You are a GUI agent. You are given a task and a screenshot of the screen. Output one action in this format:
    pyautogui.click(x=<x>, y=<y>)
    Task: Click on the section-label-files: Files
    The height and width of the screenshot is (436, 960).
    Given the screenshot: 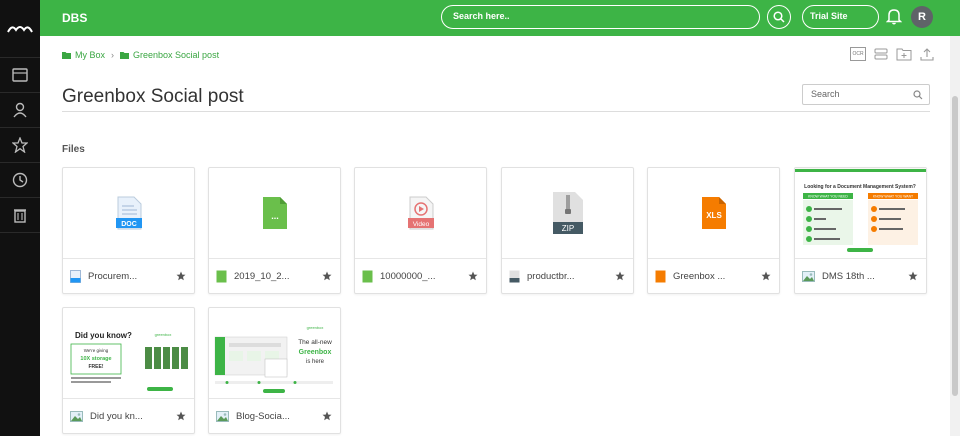 What is the action you would take?
    pyautogui.click(x=73, y=149)
    